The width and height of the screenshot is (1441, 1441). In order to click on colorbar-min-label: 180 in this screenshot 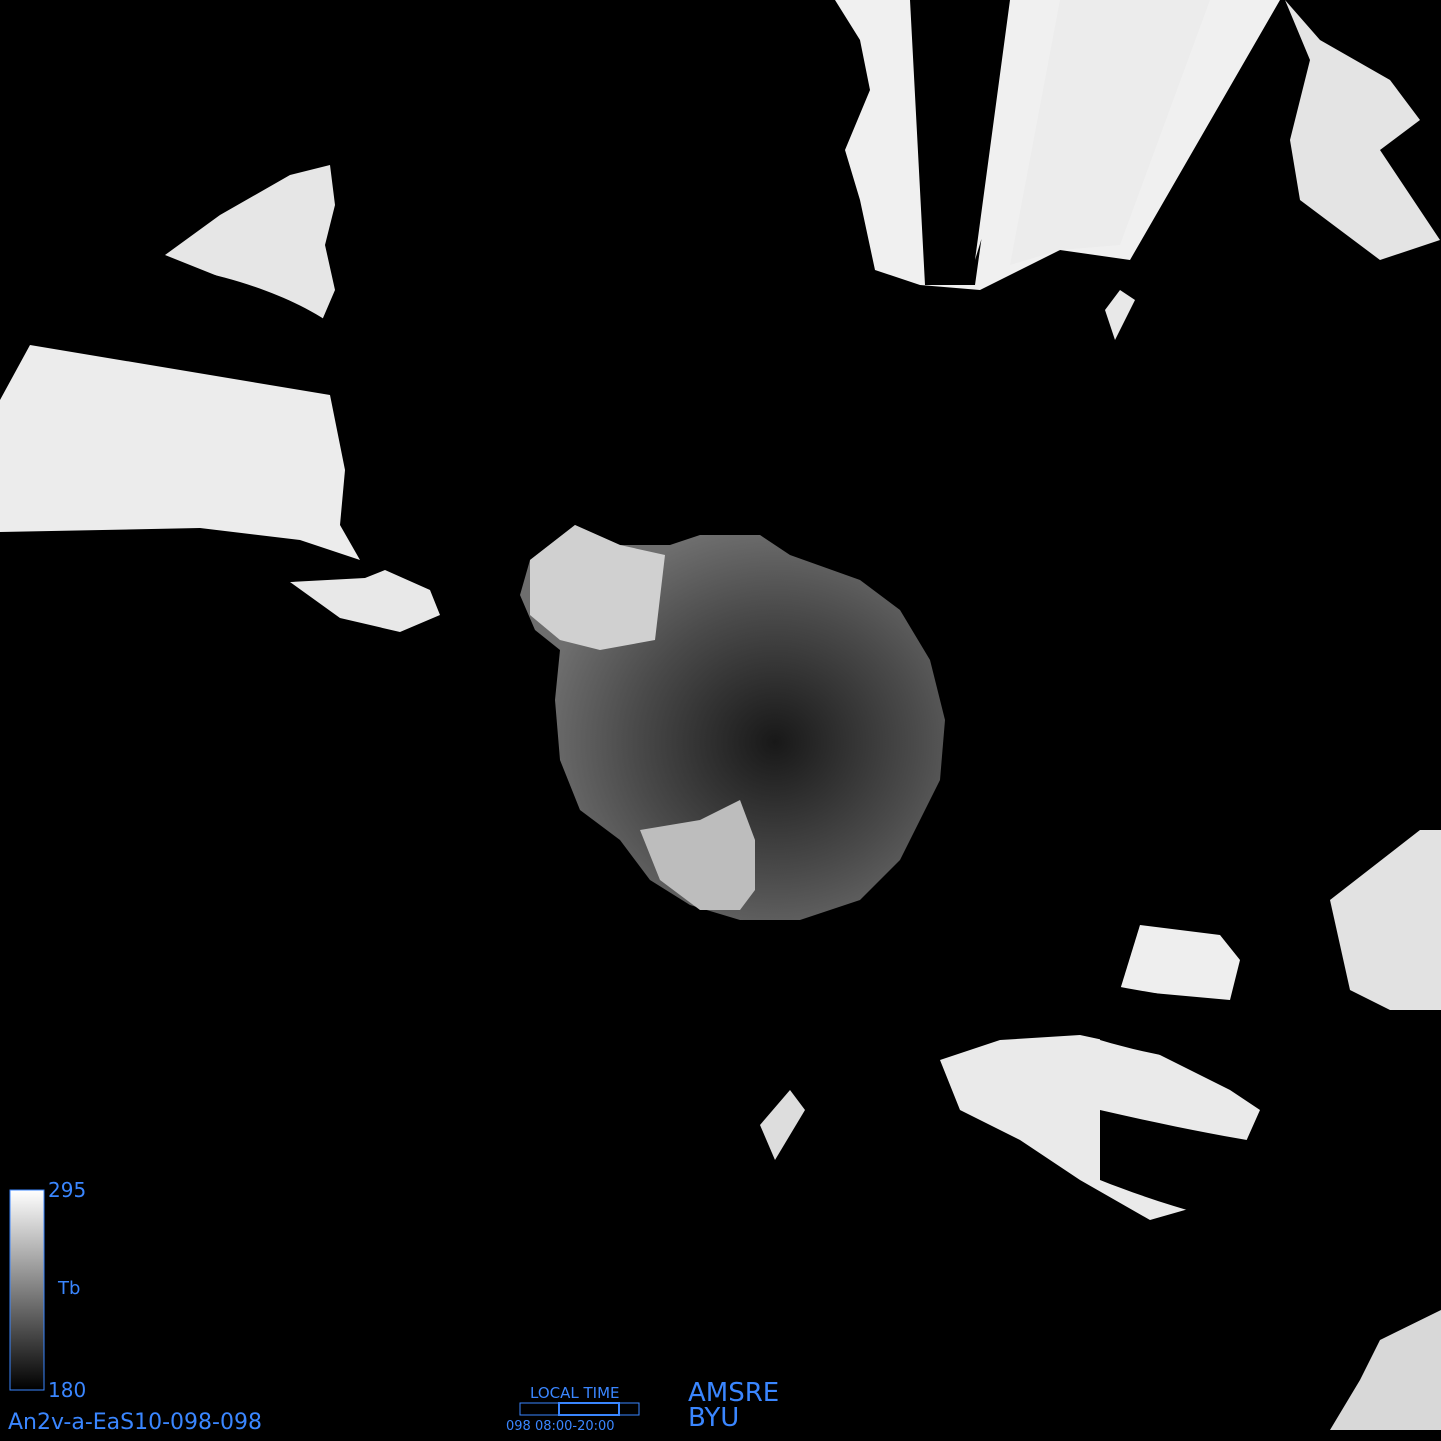, I will do `click(67, 1390)`.